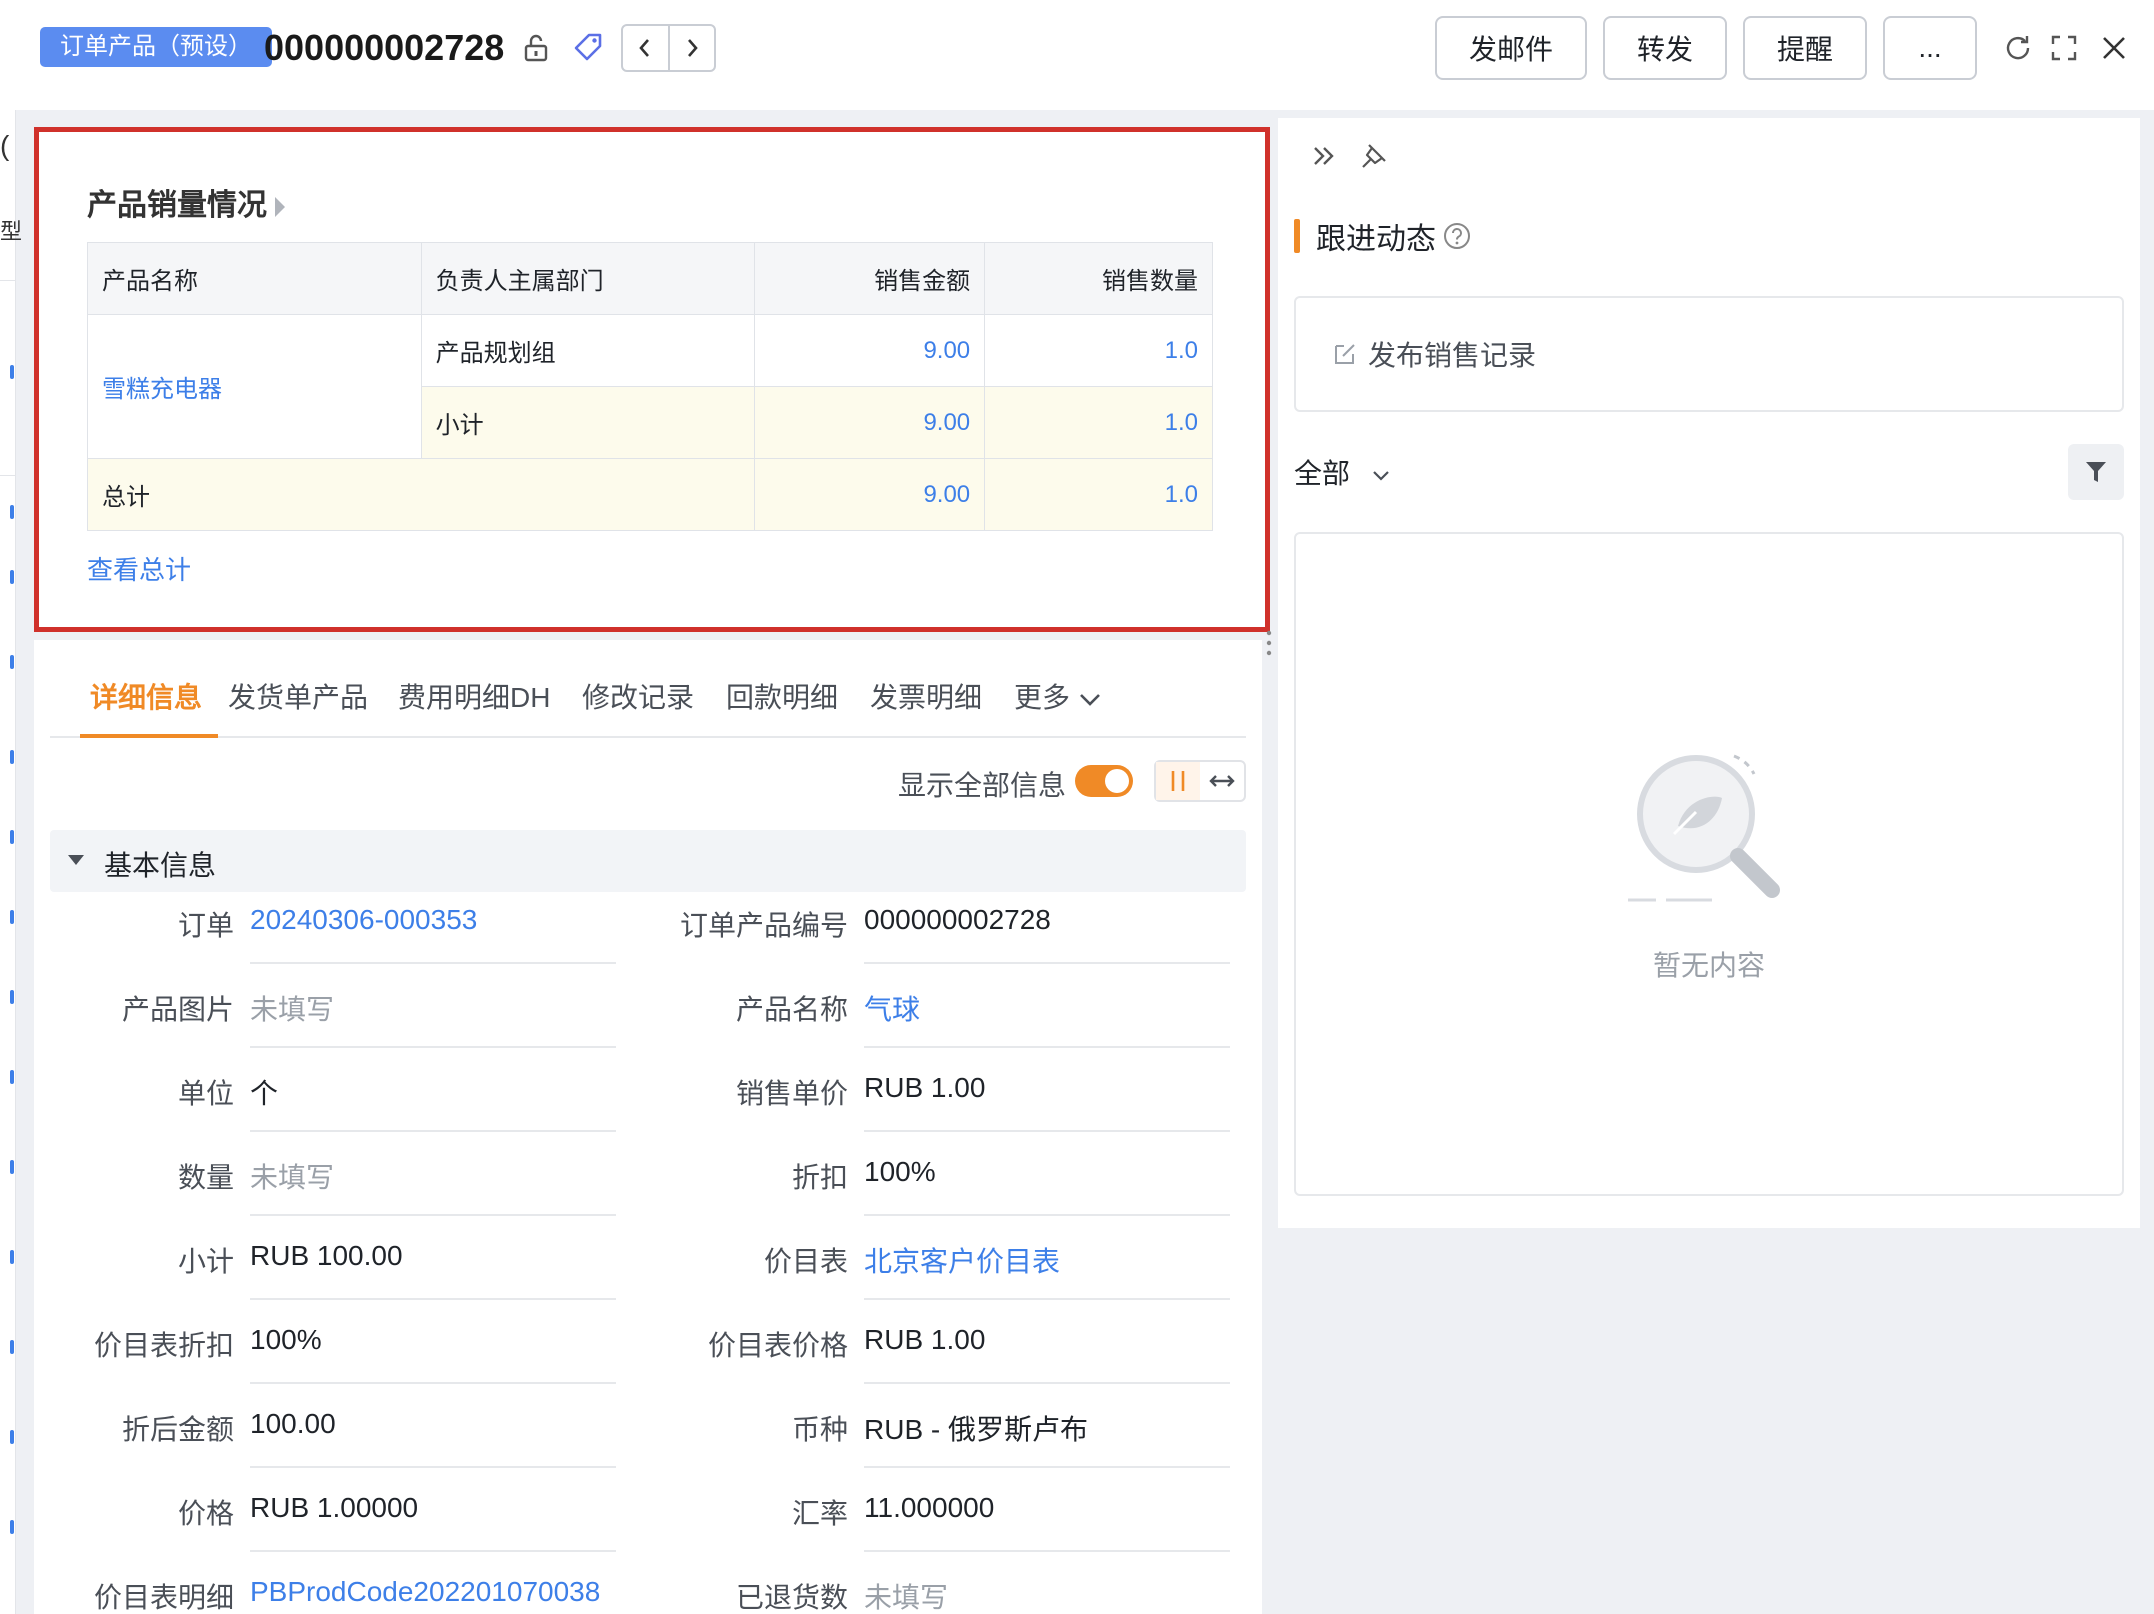 Image resolution: width=2154 pixels, height=1614 pixels. I want to click on filter-button, so click(2096, 472).